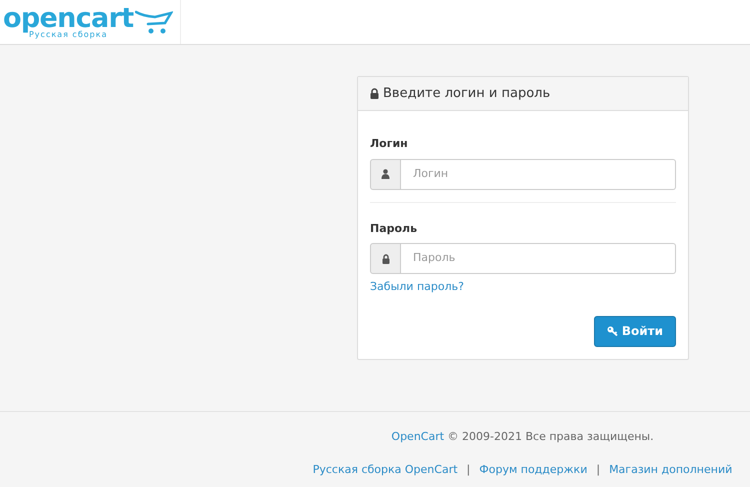 This screenshot has width=750, height=487. Describe the element at coordinates (417, 436) in the screenshot. I see `opencart-link: OpenCart` at that location.